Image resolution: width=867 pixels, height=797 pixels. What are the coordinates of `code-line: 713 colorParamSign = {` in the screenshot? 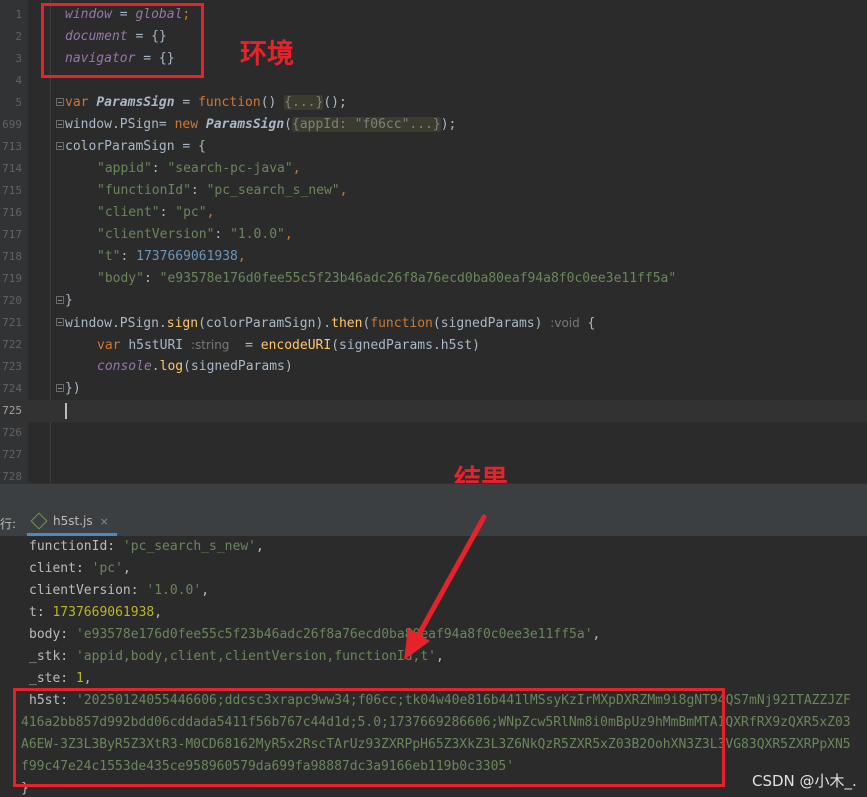 It's located at (433, 147).